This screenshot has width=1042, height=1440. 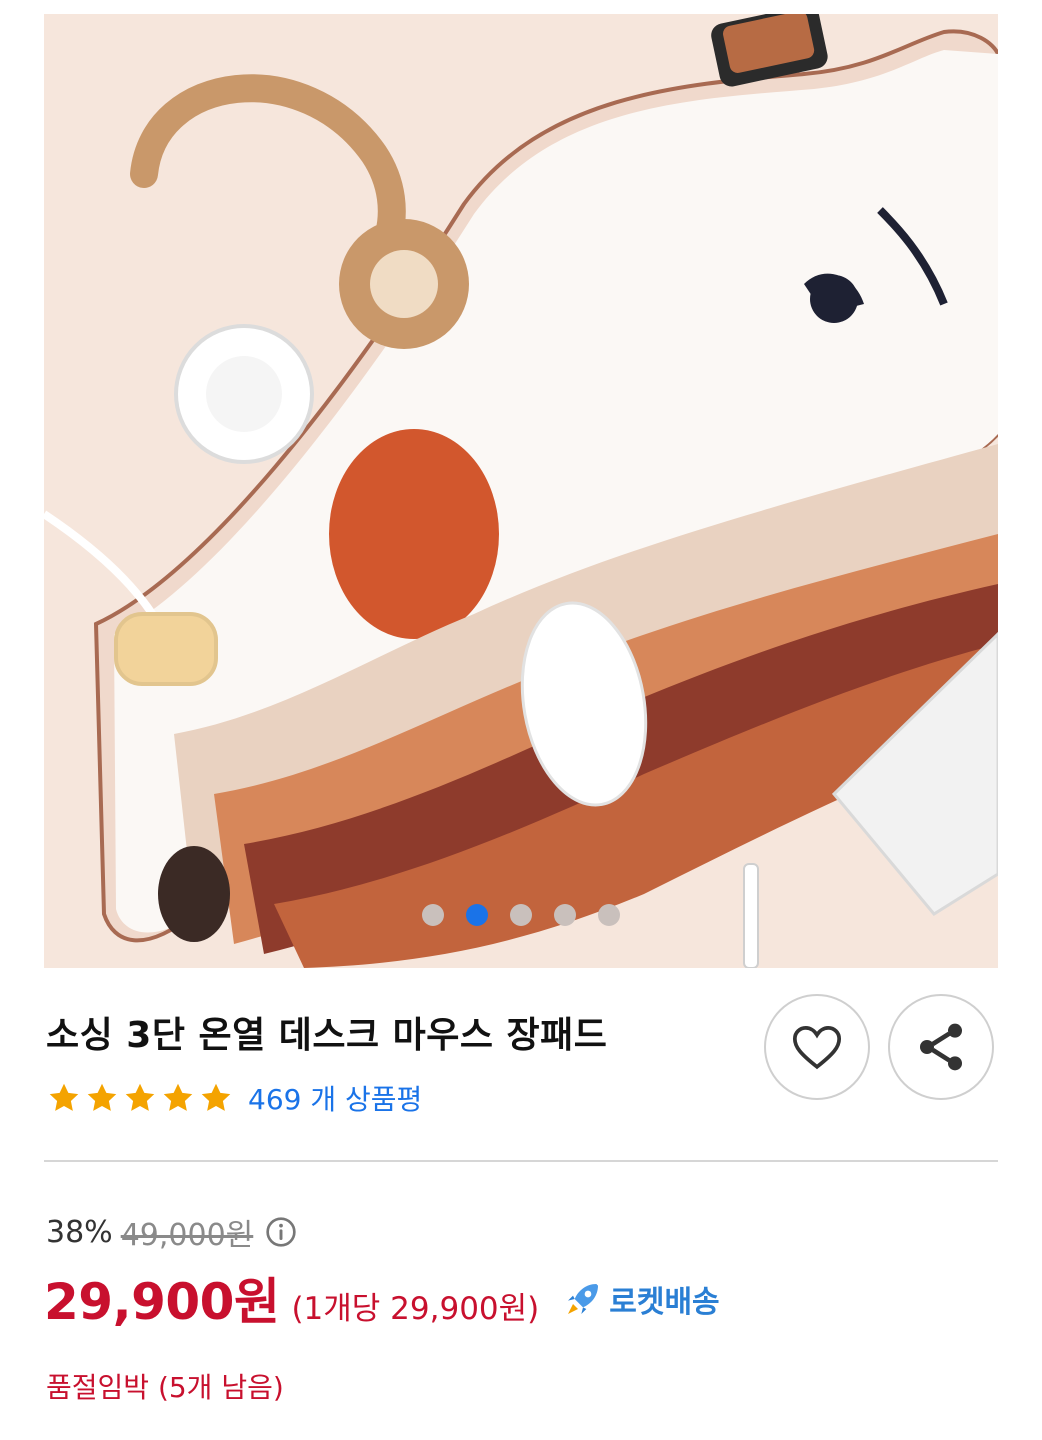 I want to click on rating-row: 469 개 상품평, so click(x=234, y=1098).